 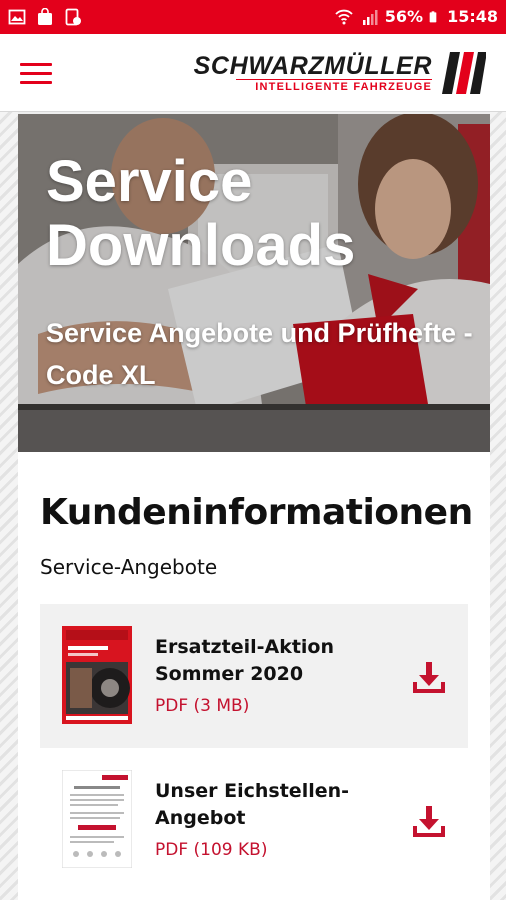 What do you see at coordinates (312, 66) in the screenshot?
I see `brand-name: SCHWARZMÜLLER` at bounding box center [312, 66].